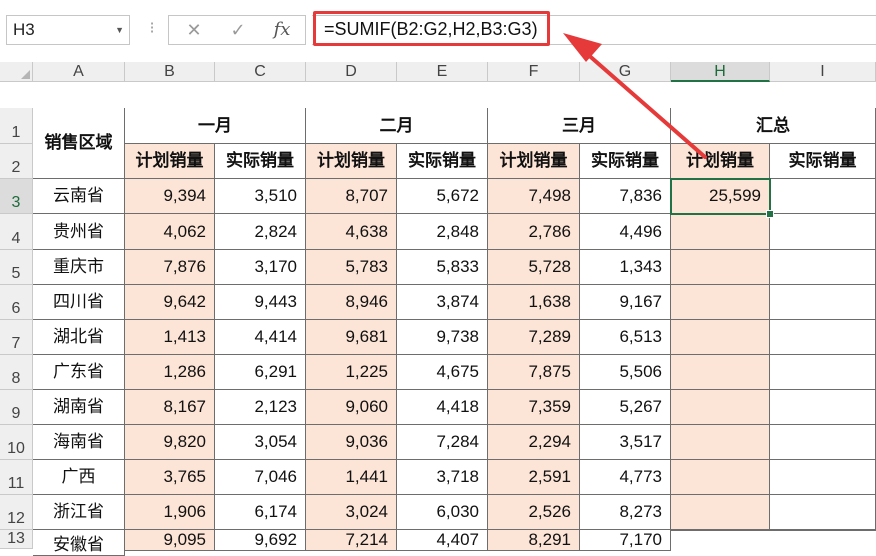 This screenshot has height=556, width=876. Describe the element at coordinates (720, 196) in the screenshot. I see `active-cell-selection` at that location.